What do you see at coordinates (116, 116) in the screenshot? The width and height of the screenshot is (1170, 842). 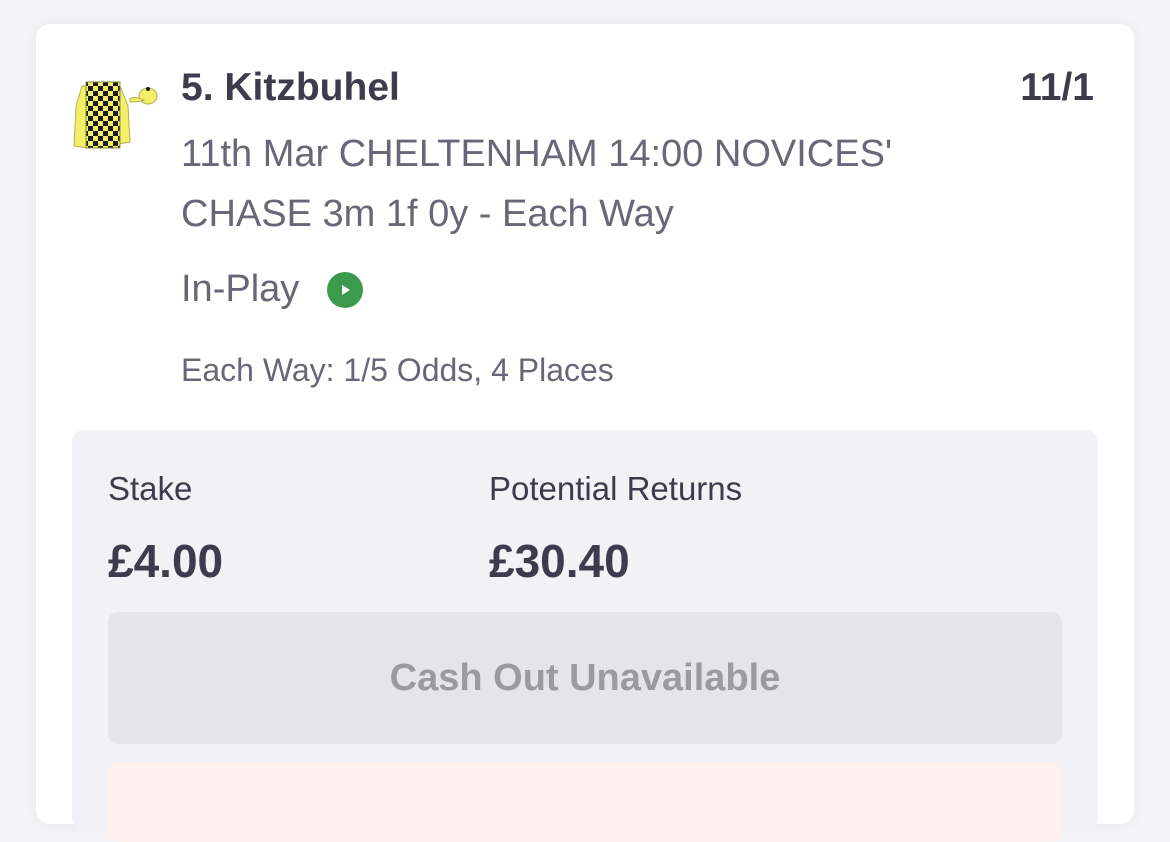 I see `jockey-silks-icon` at bounding box center [116, 116].